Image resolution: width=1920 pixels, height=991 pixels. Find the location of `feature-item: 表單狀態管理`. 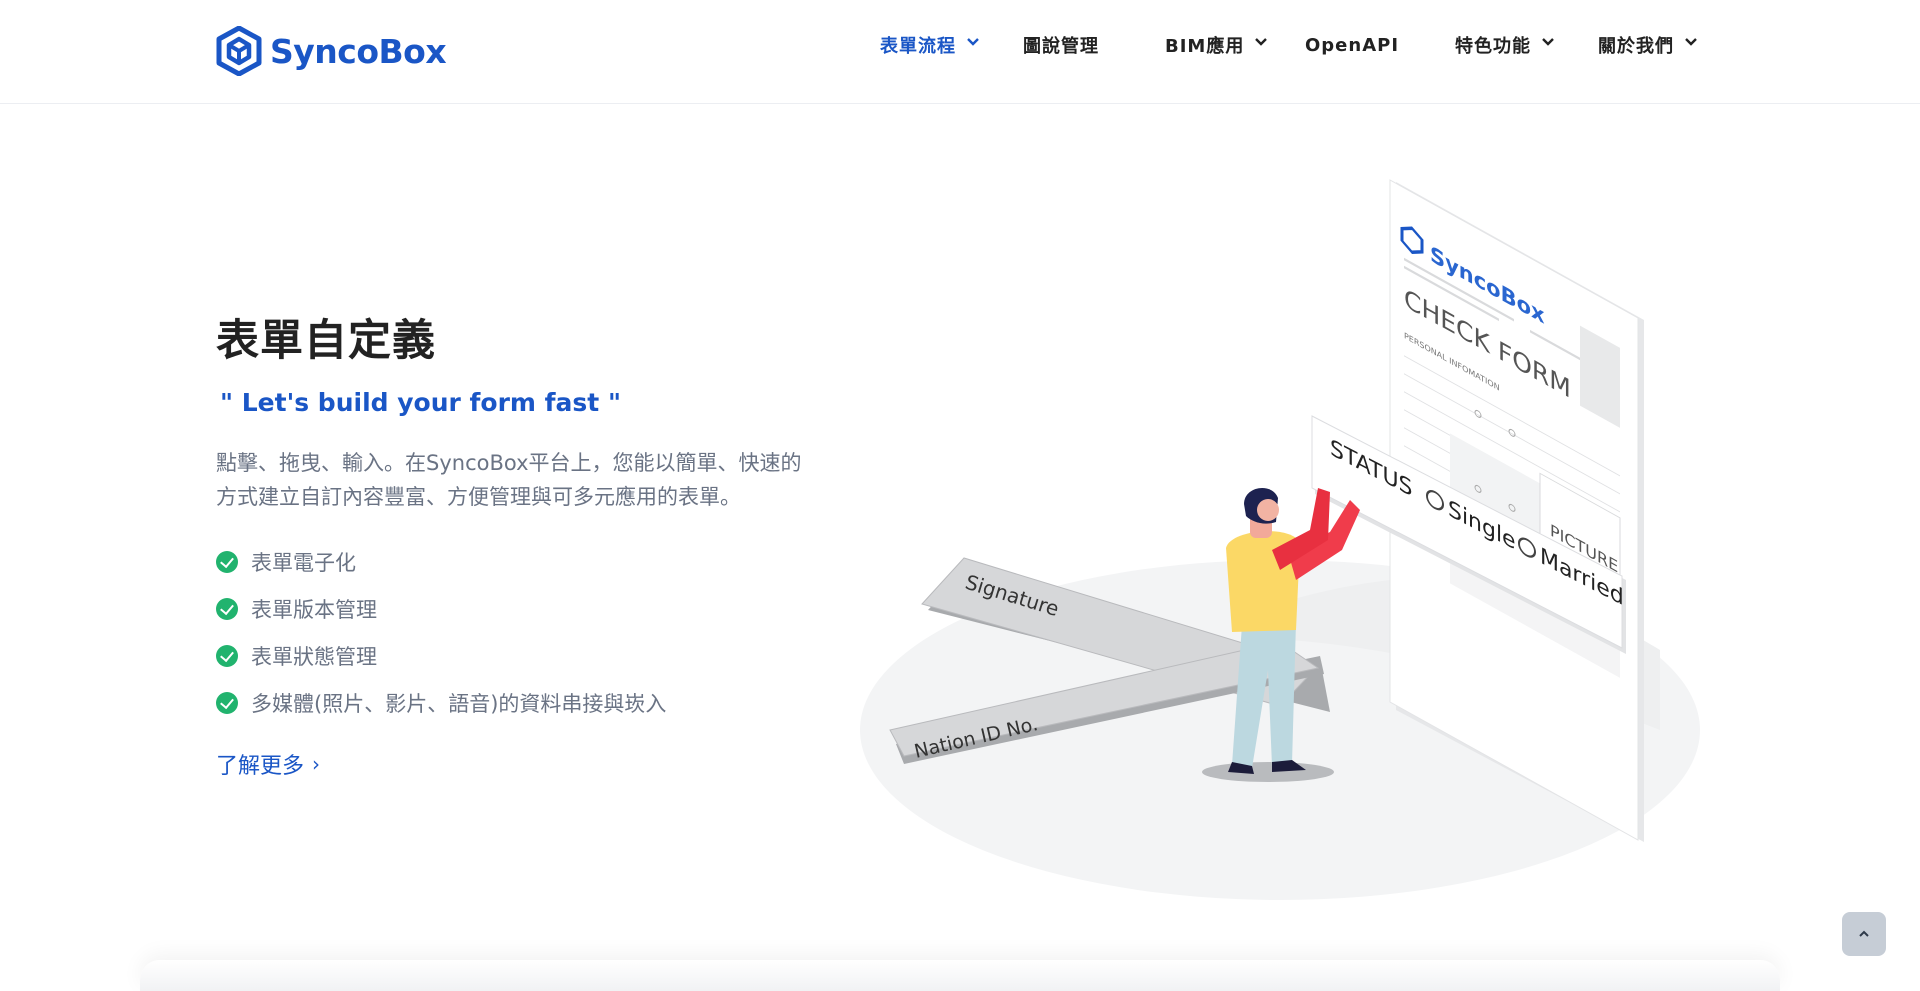

feature-item: 表單狀態管理 is located at coordinates (441, 655).